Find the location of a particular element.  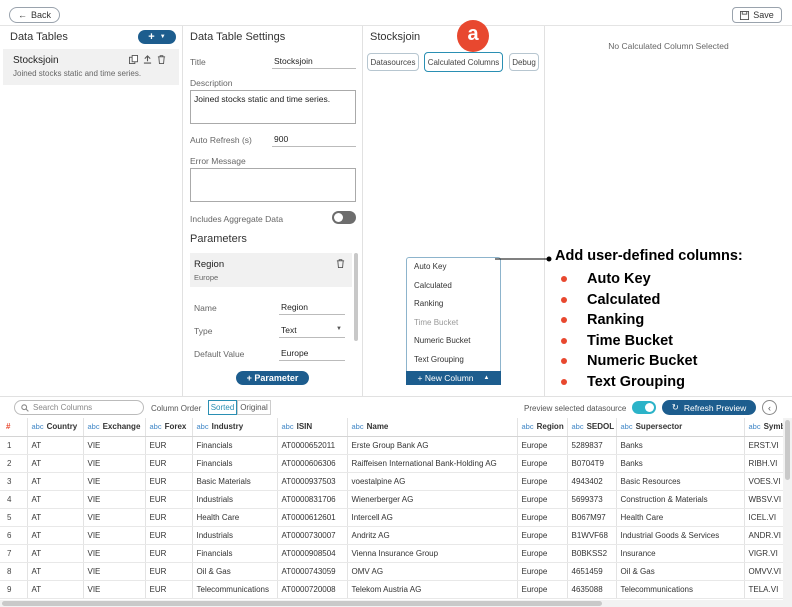

add-parameter-button: + Parameter is located at coordinates (272, 378).